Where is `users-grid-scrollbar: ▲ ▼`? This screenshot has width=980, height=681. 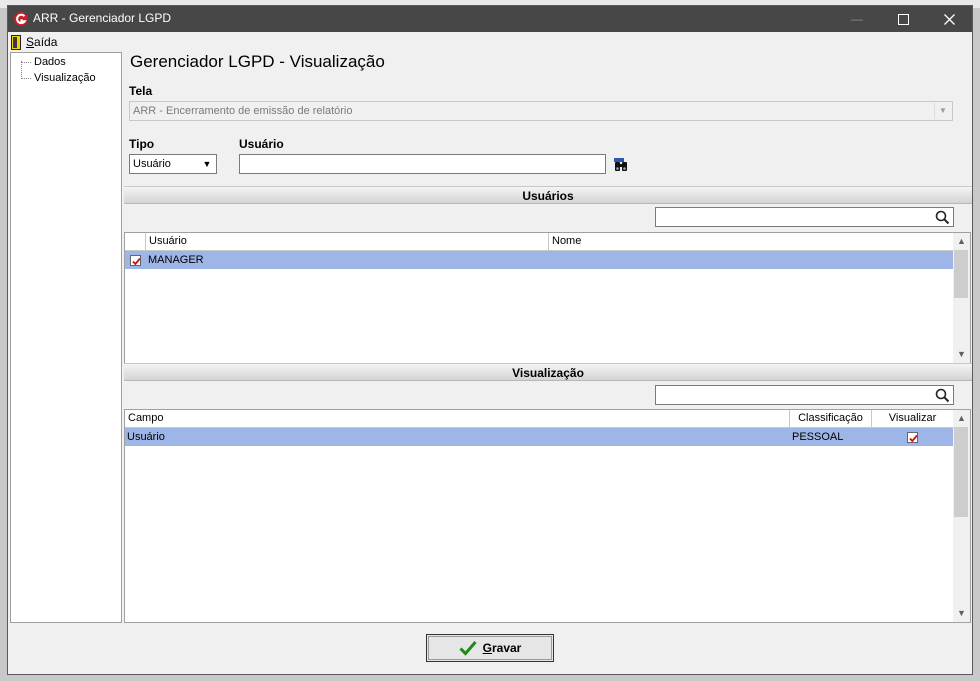
users-grid-scrollbar: ▲ ▼ is located at coordinates (961, 298).